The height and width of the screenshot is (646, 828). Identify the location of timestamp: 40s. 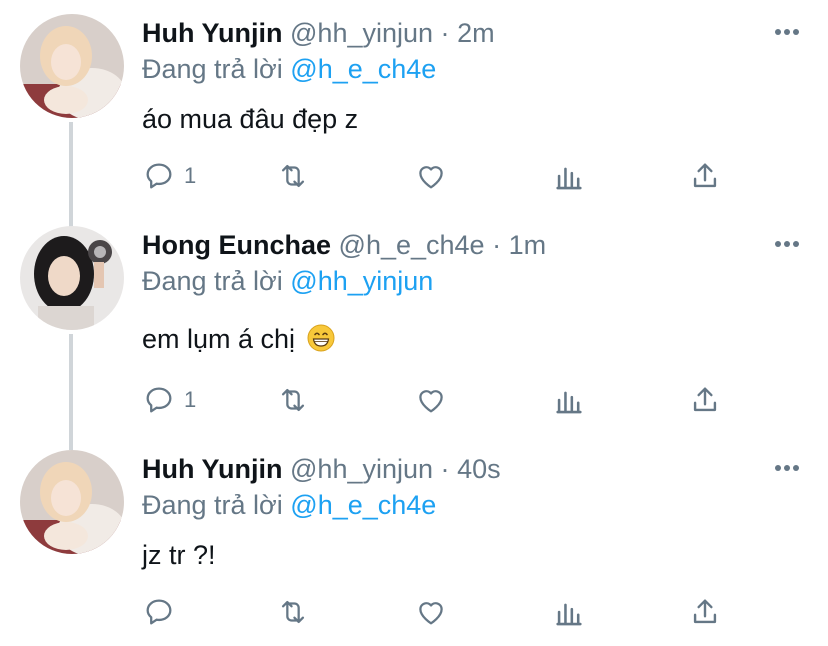
(479, 469).